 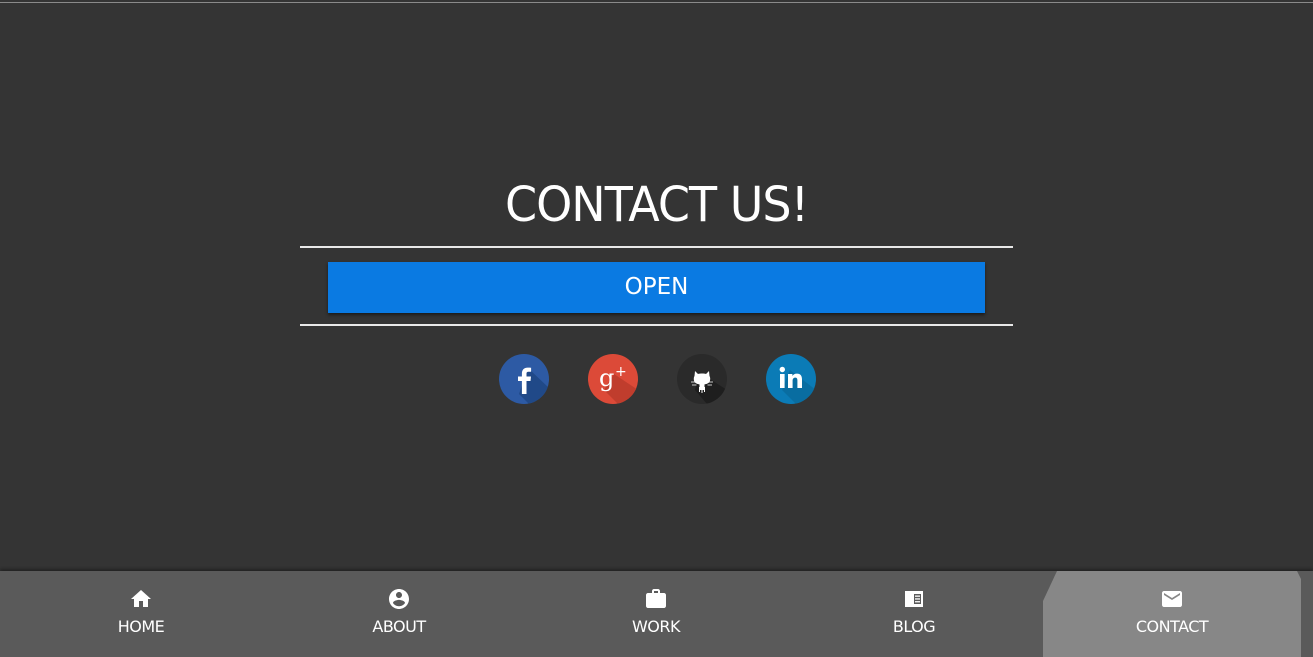 What do you see at coordinates (141, 598) in the screenshot?
I see `home-icon` at bounding box center [141, 598].